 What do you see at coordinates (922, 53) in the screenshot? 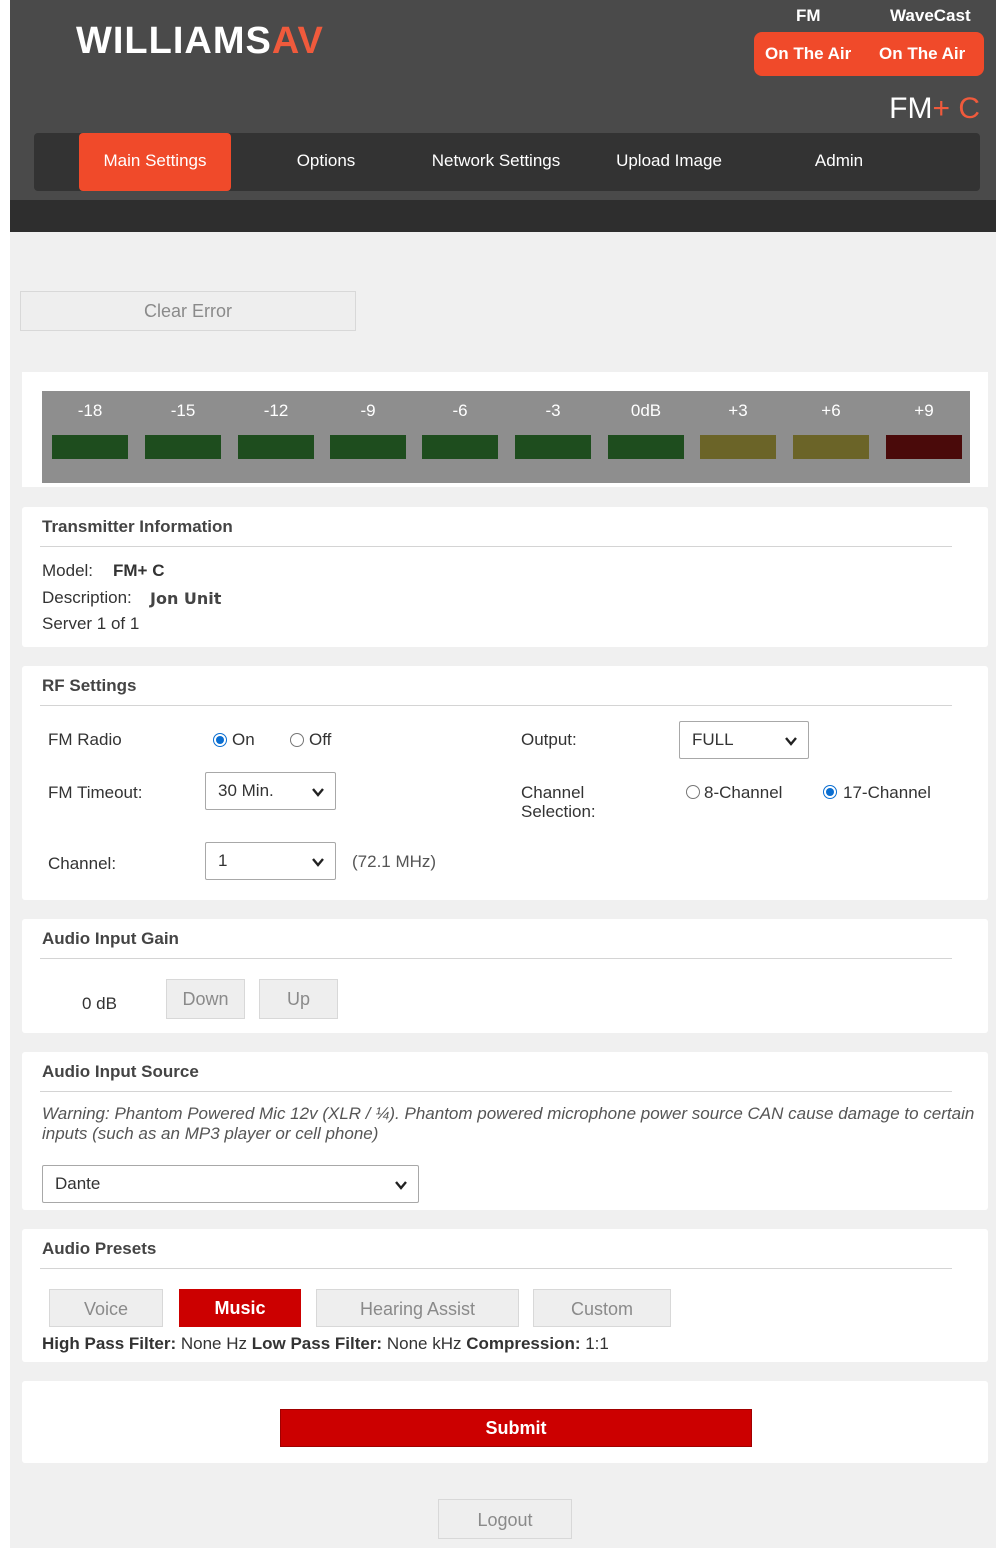
I see `wavecast-on-air-label: On The Air` at bounding box center [922, 53].